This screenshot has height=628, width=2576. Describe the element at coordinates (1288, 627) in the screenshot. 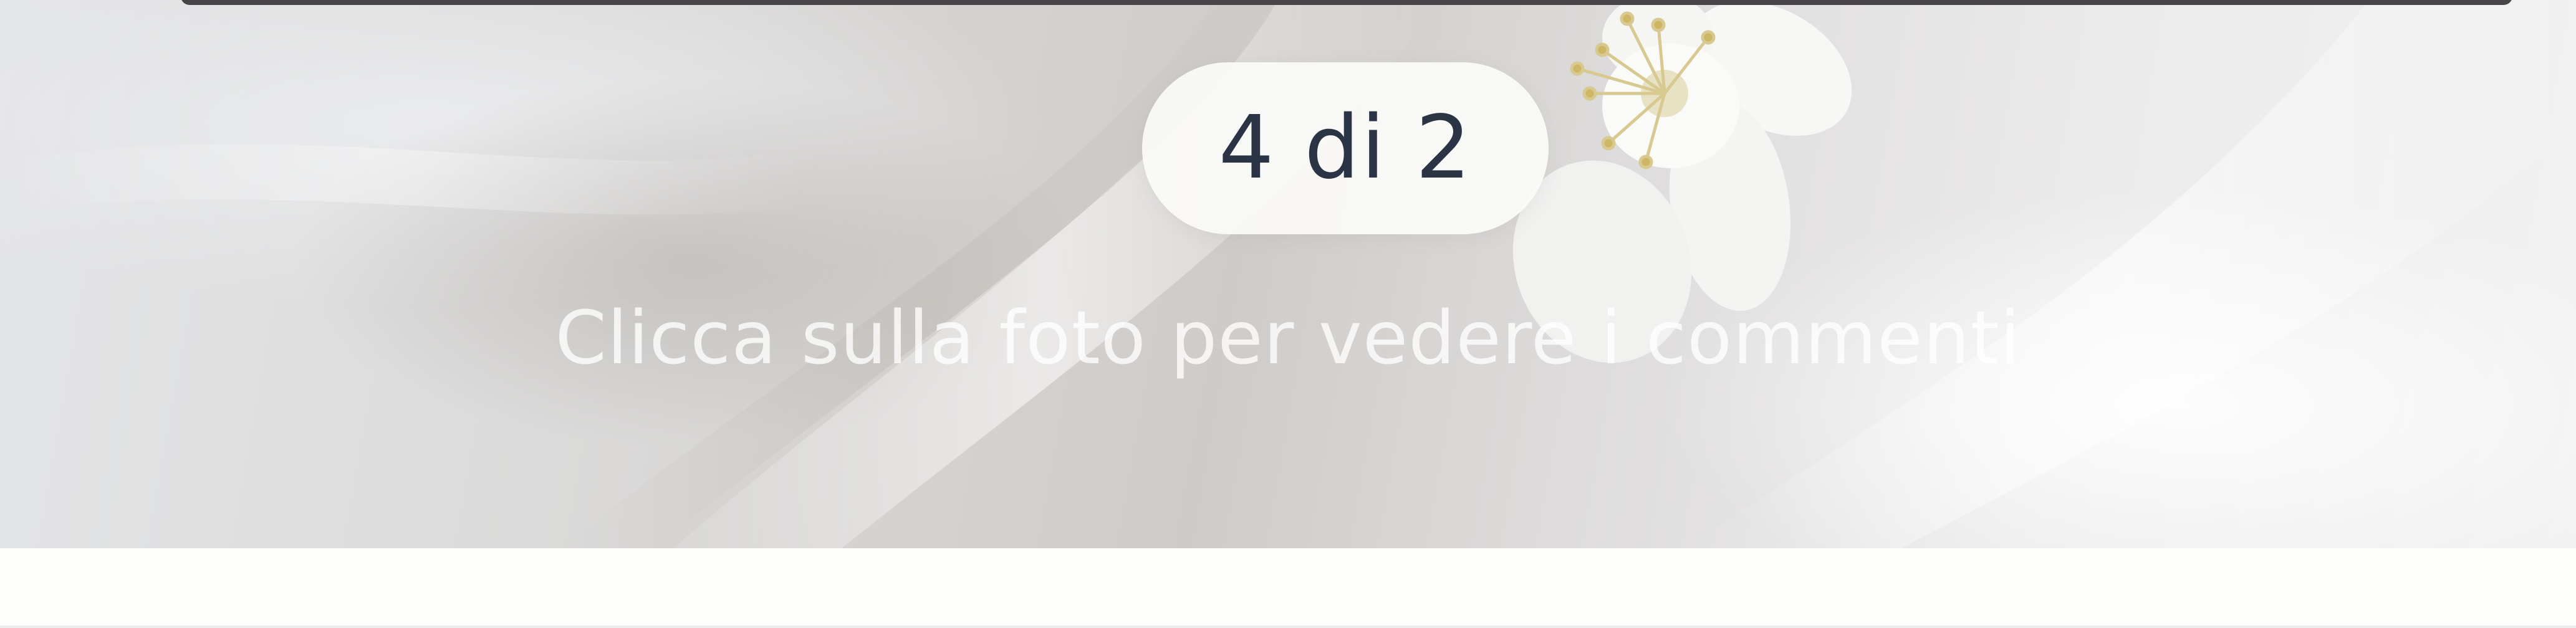

I see `bottom-divider` at that location.